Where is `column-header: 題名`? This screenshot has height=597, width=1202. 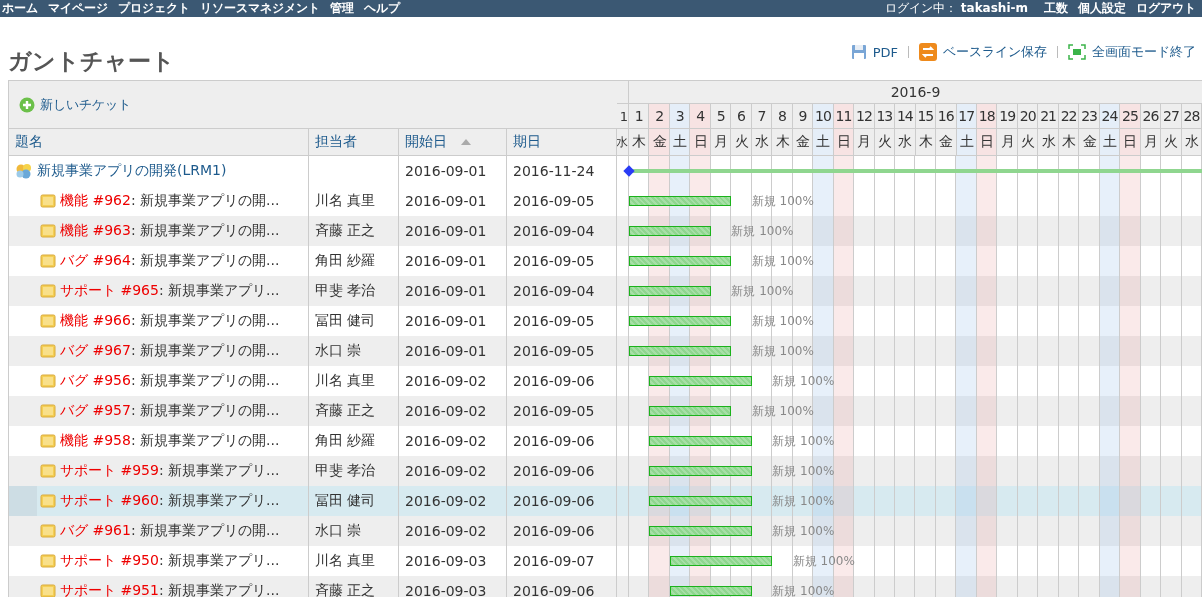 column-header: 題名 is located at coordinates (159, 142).